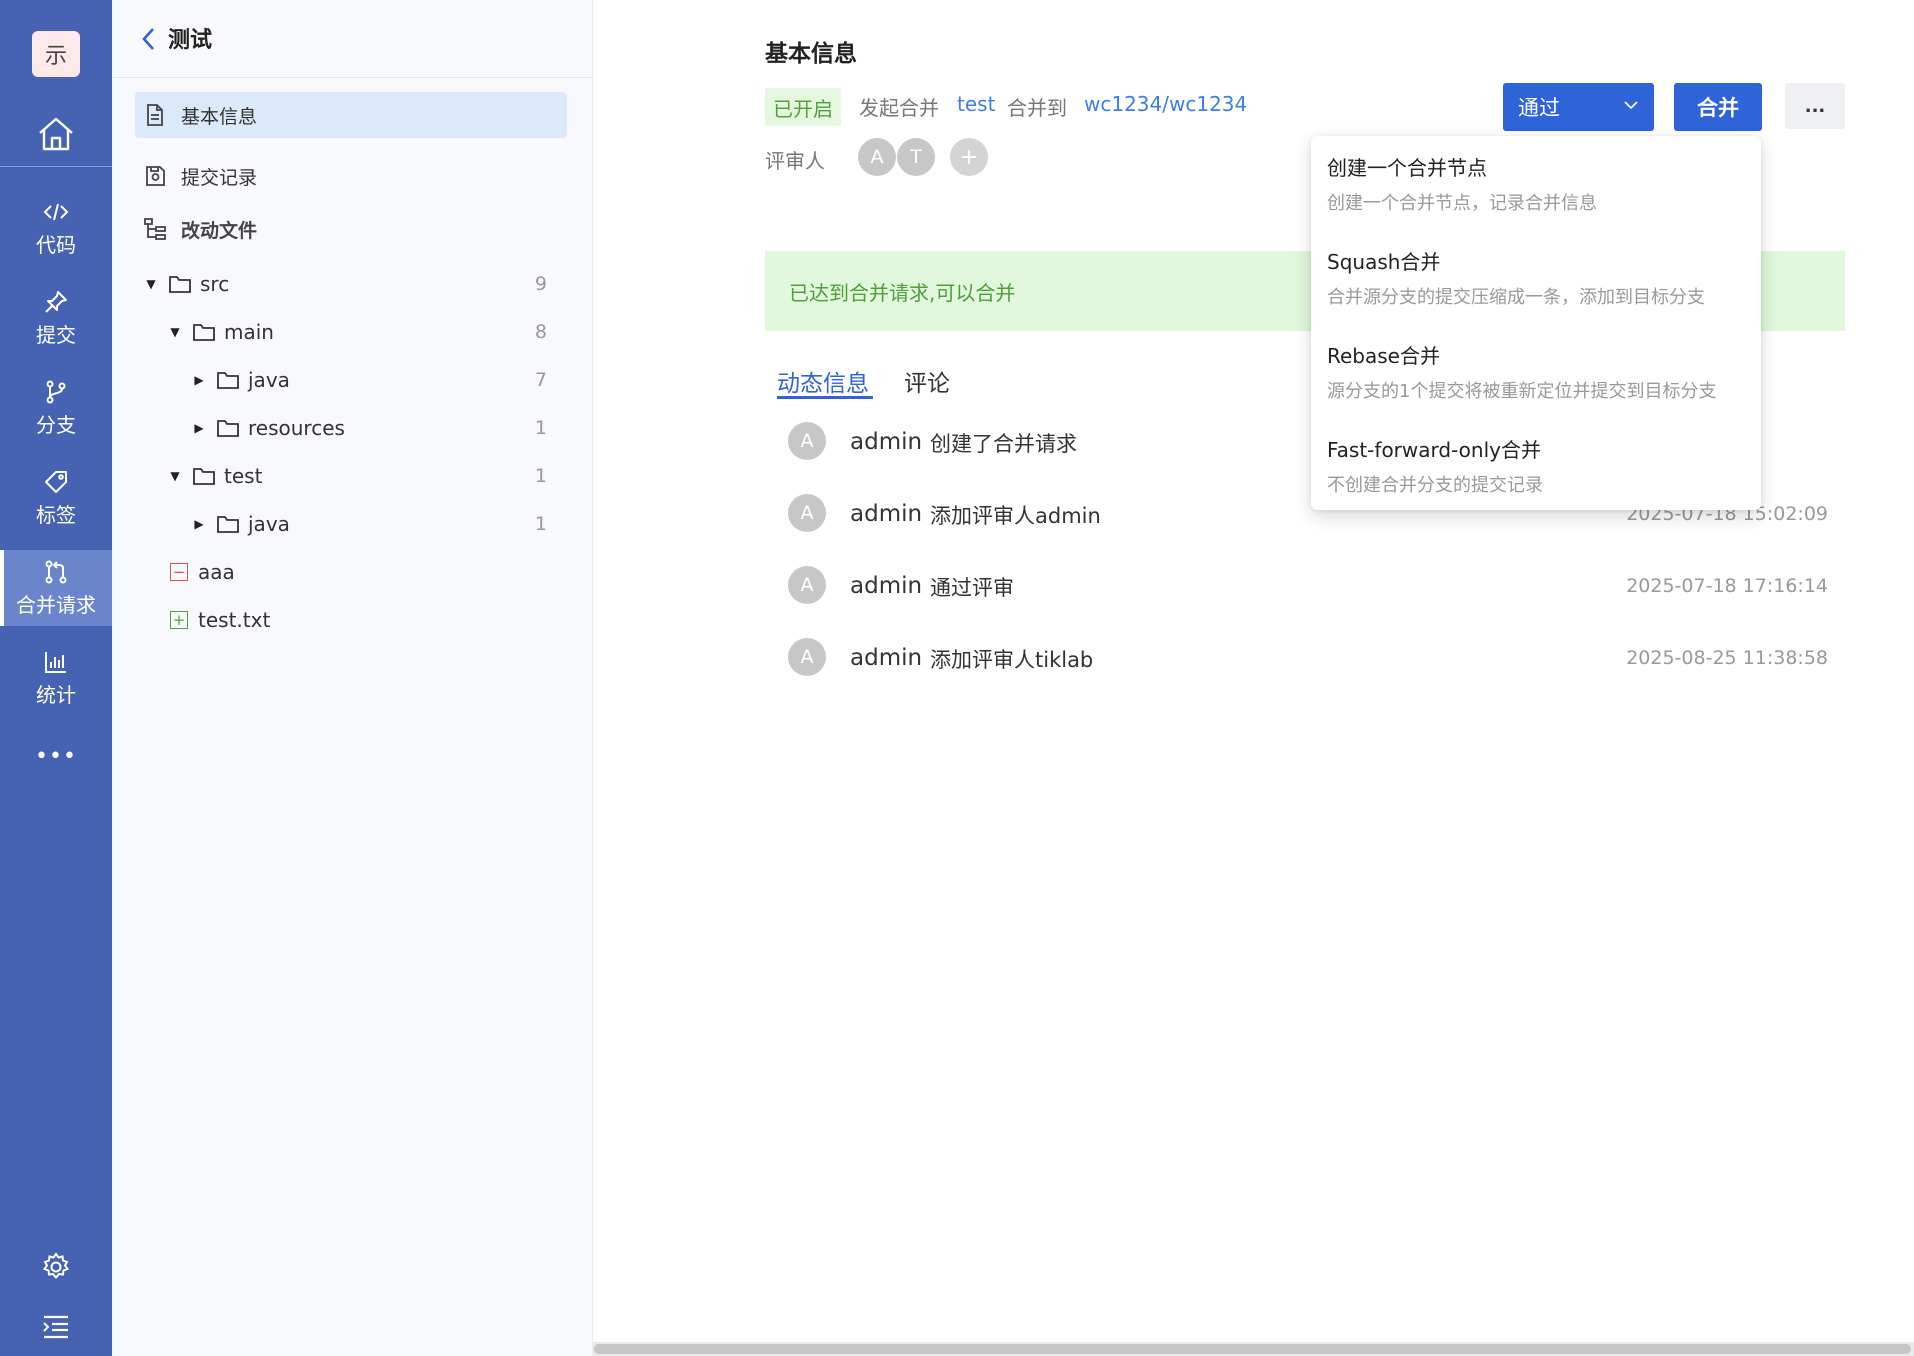 This screenshot has height=1356, width=1914. Describe the element at coordinates (1384, 262) in the screenshot. I see `option-title: Squash合并` at that location.